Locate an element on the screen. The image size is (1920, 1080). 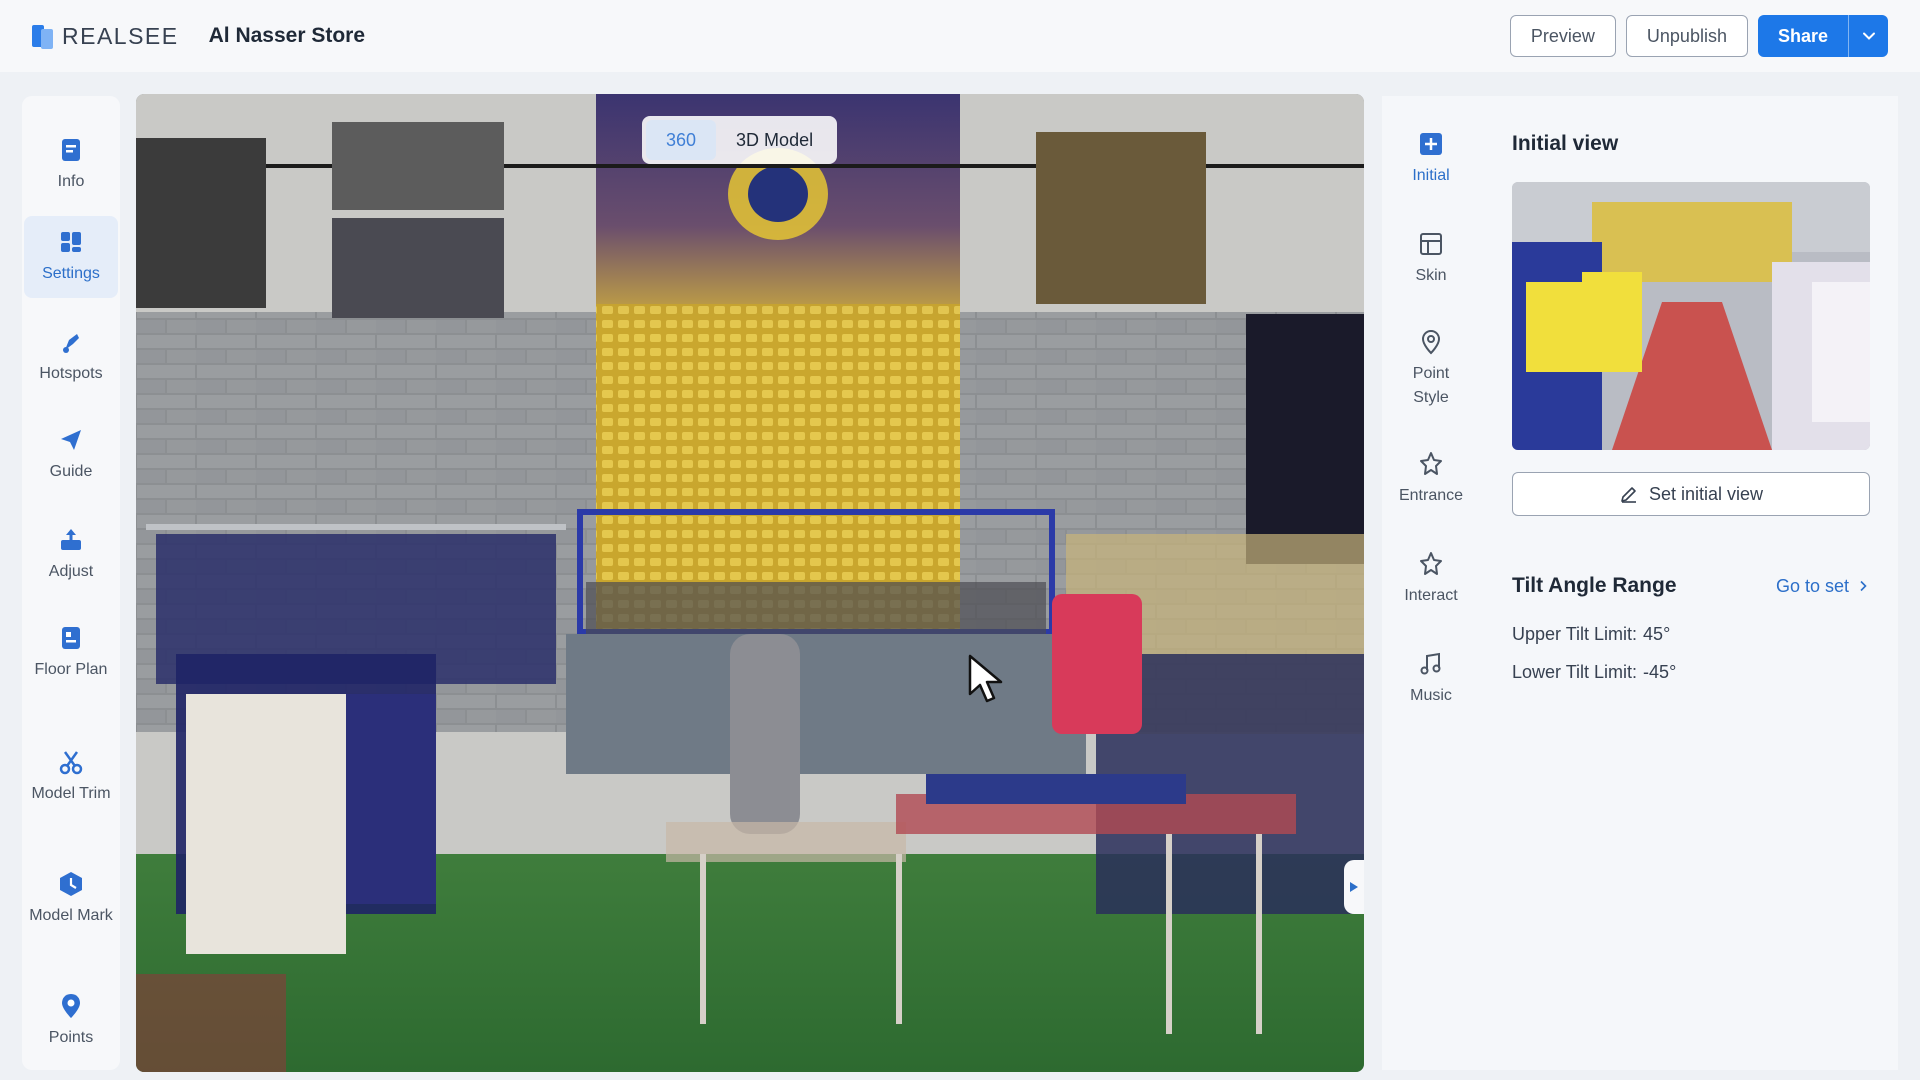
preview-button: Preview is located at coordinates (1562, 36).